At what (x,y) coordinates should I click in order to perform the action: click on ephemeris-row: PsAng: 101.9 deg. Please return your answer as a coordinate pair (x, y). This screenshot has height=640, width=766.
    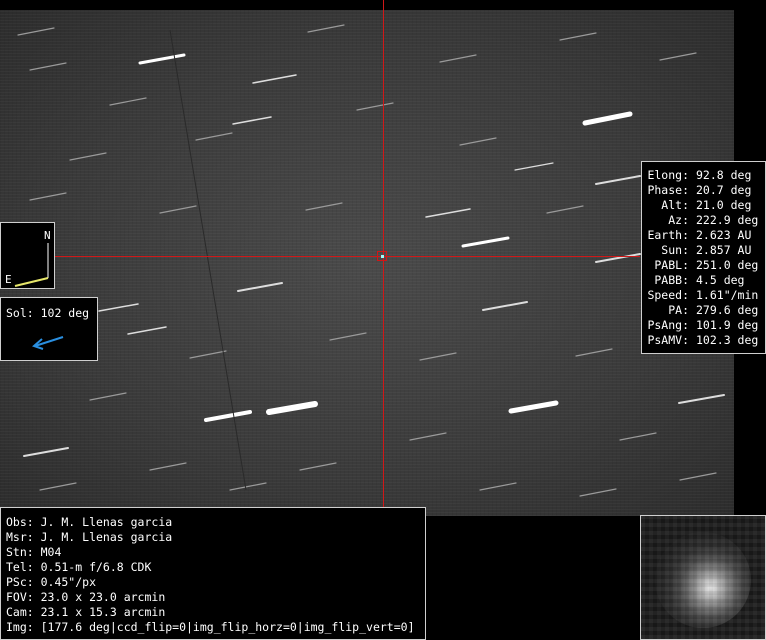
    Looking at the image, I should click on (701, 325).